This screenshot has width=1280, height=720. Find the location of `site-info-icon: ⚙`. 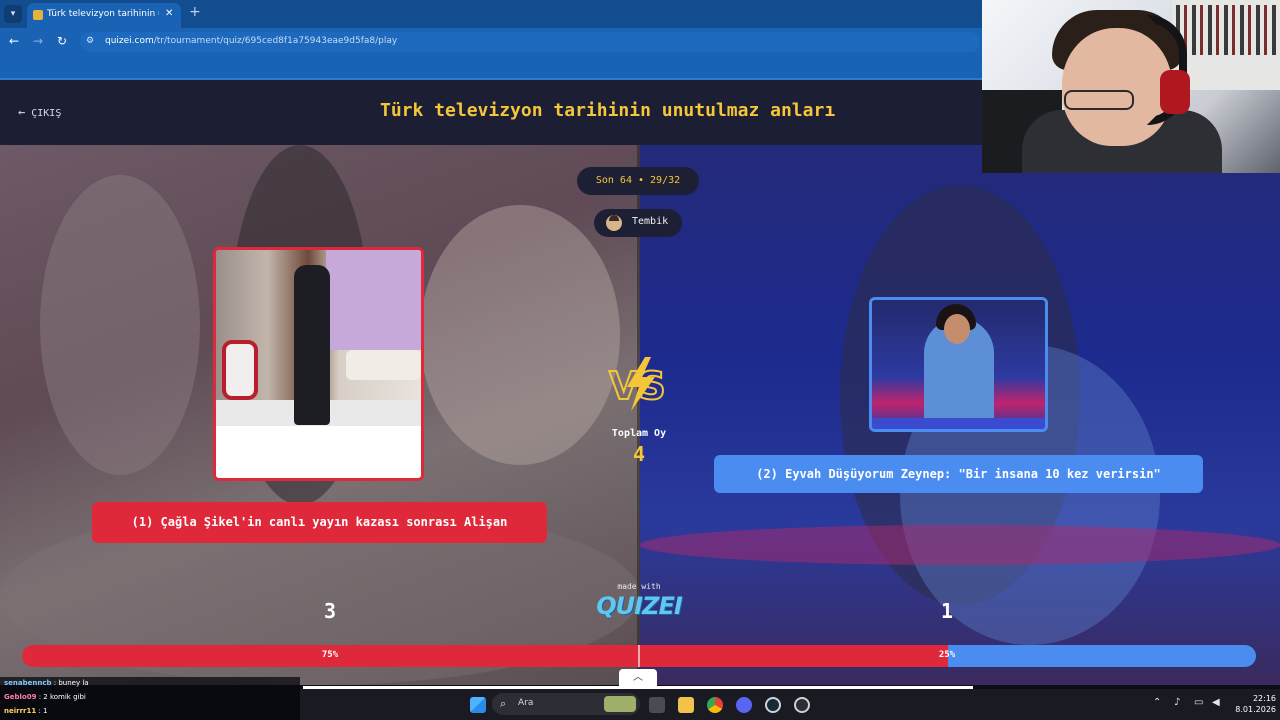

site-info-icon: ⚙ is located at coordinates (90, 41).